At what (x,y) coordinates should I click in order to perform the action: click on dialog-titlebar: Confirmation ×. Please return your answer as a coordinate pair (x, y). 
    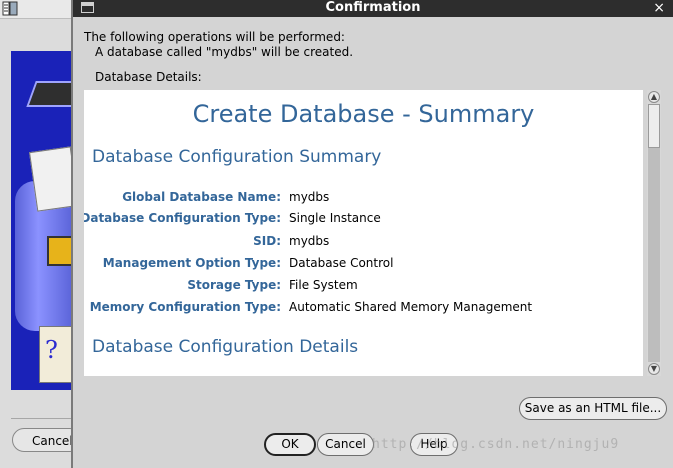
    Looking at the image, I should click on (373, 8).